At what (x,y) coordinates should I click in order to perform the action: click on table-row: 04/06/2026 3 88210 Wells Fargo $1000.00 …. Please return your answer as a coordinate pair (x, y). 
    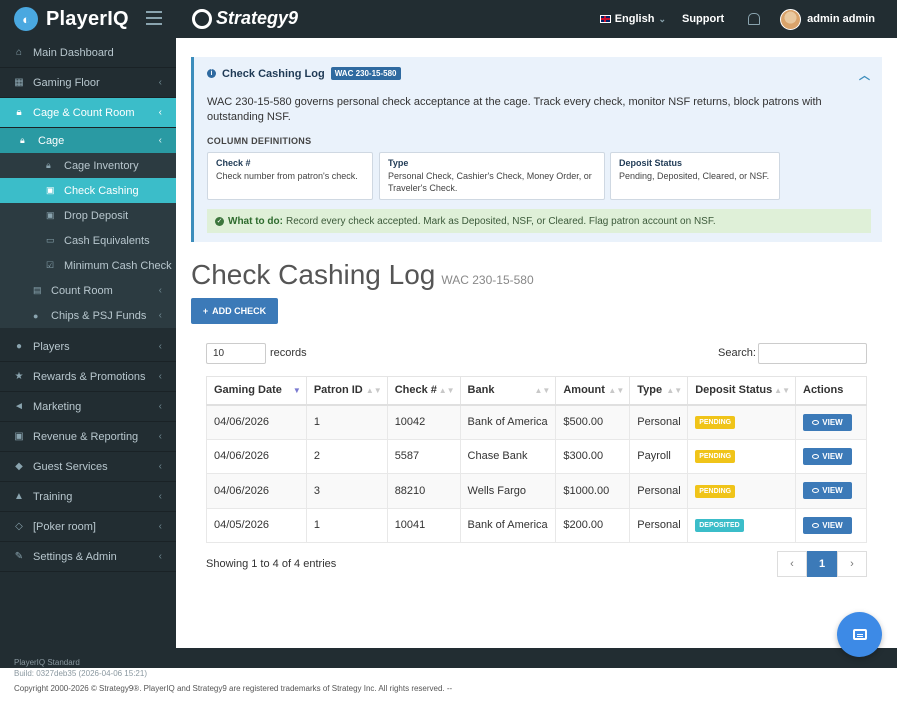
    Looking at the image, I should click on (536, 491).